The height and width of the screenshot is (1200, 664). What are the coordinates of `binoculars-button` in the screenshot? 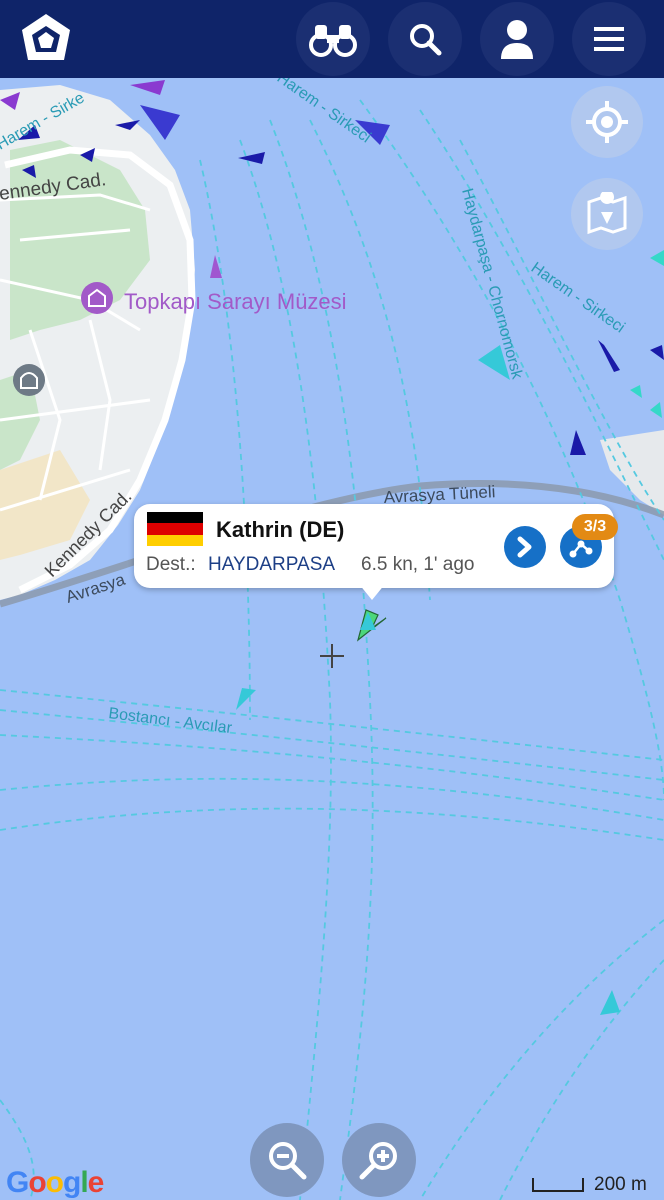 It's located at (333, 39).